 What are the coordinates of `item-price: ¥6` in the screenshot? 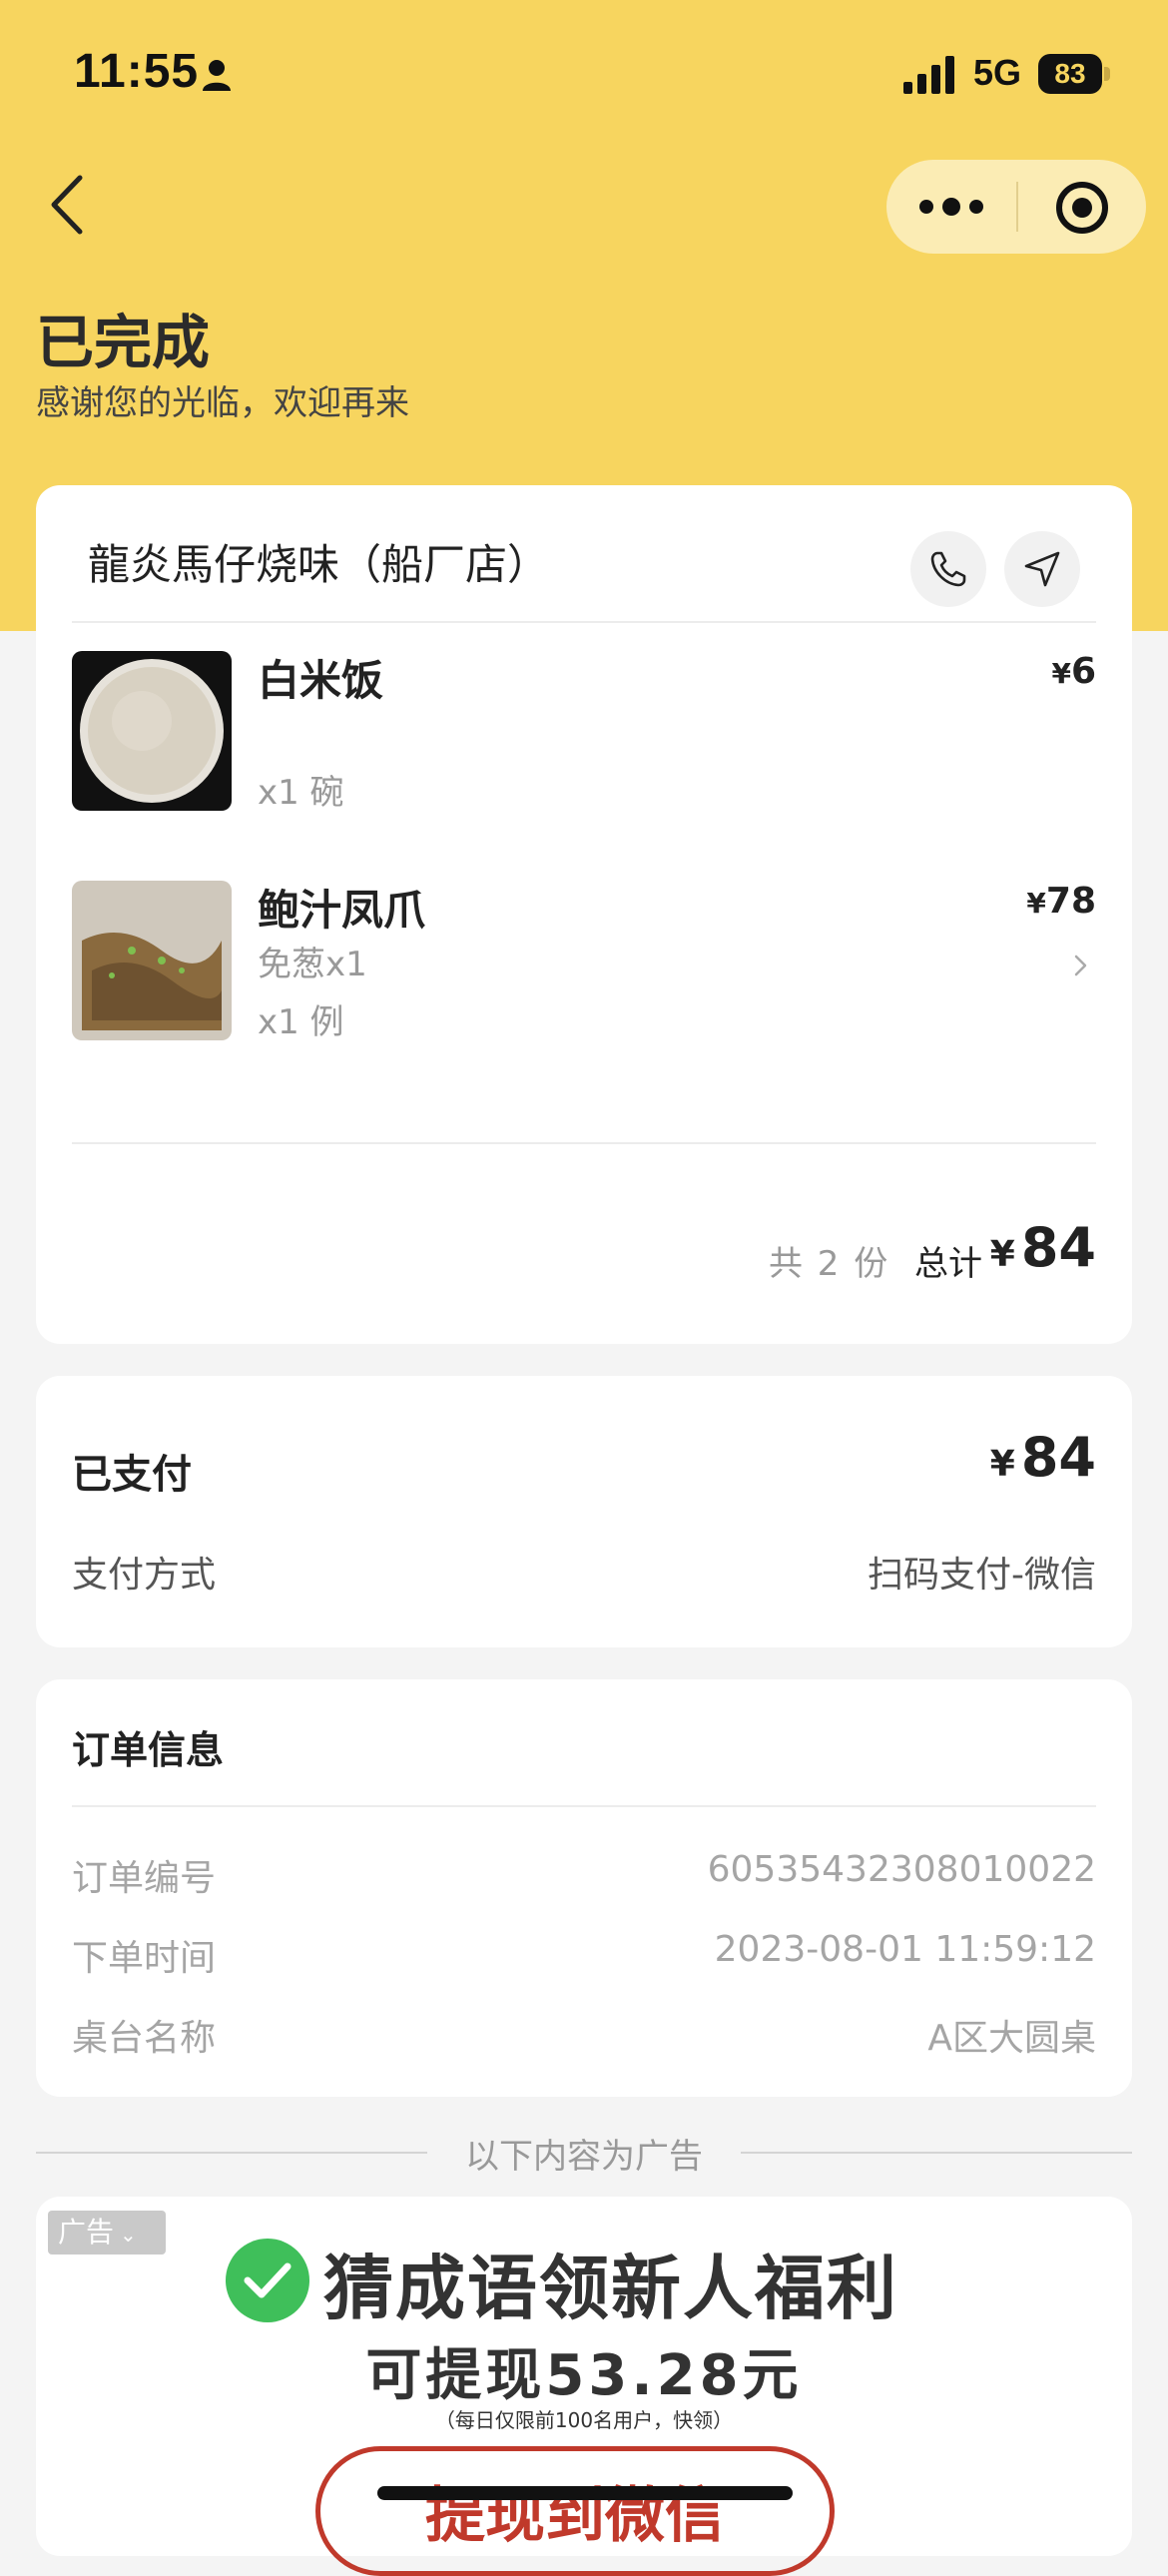 It's located at (1073, 672).